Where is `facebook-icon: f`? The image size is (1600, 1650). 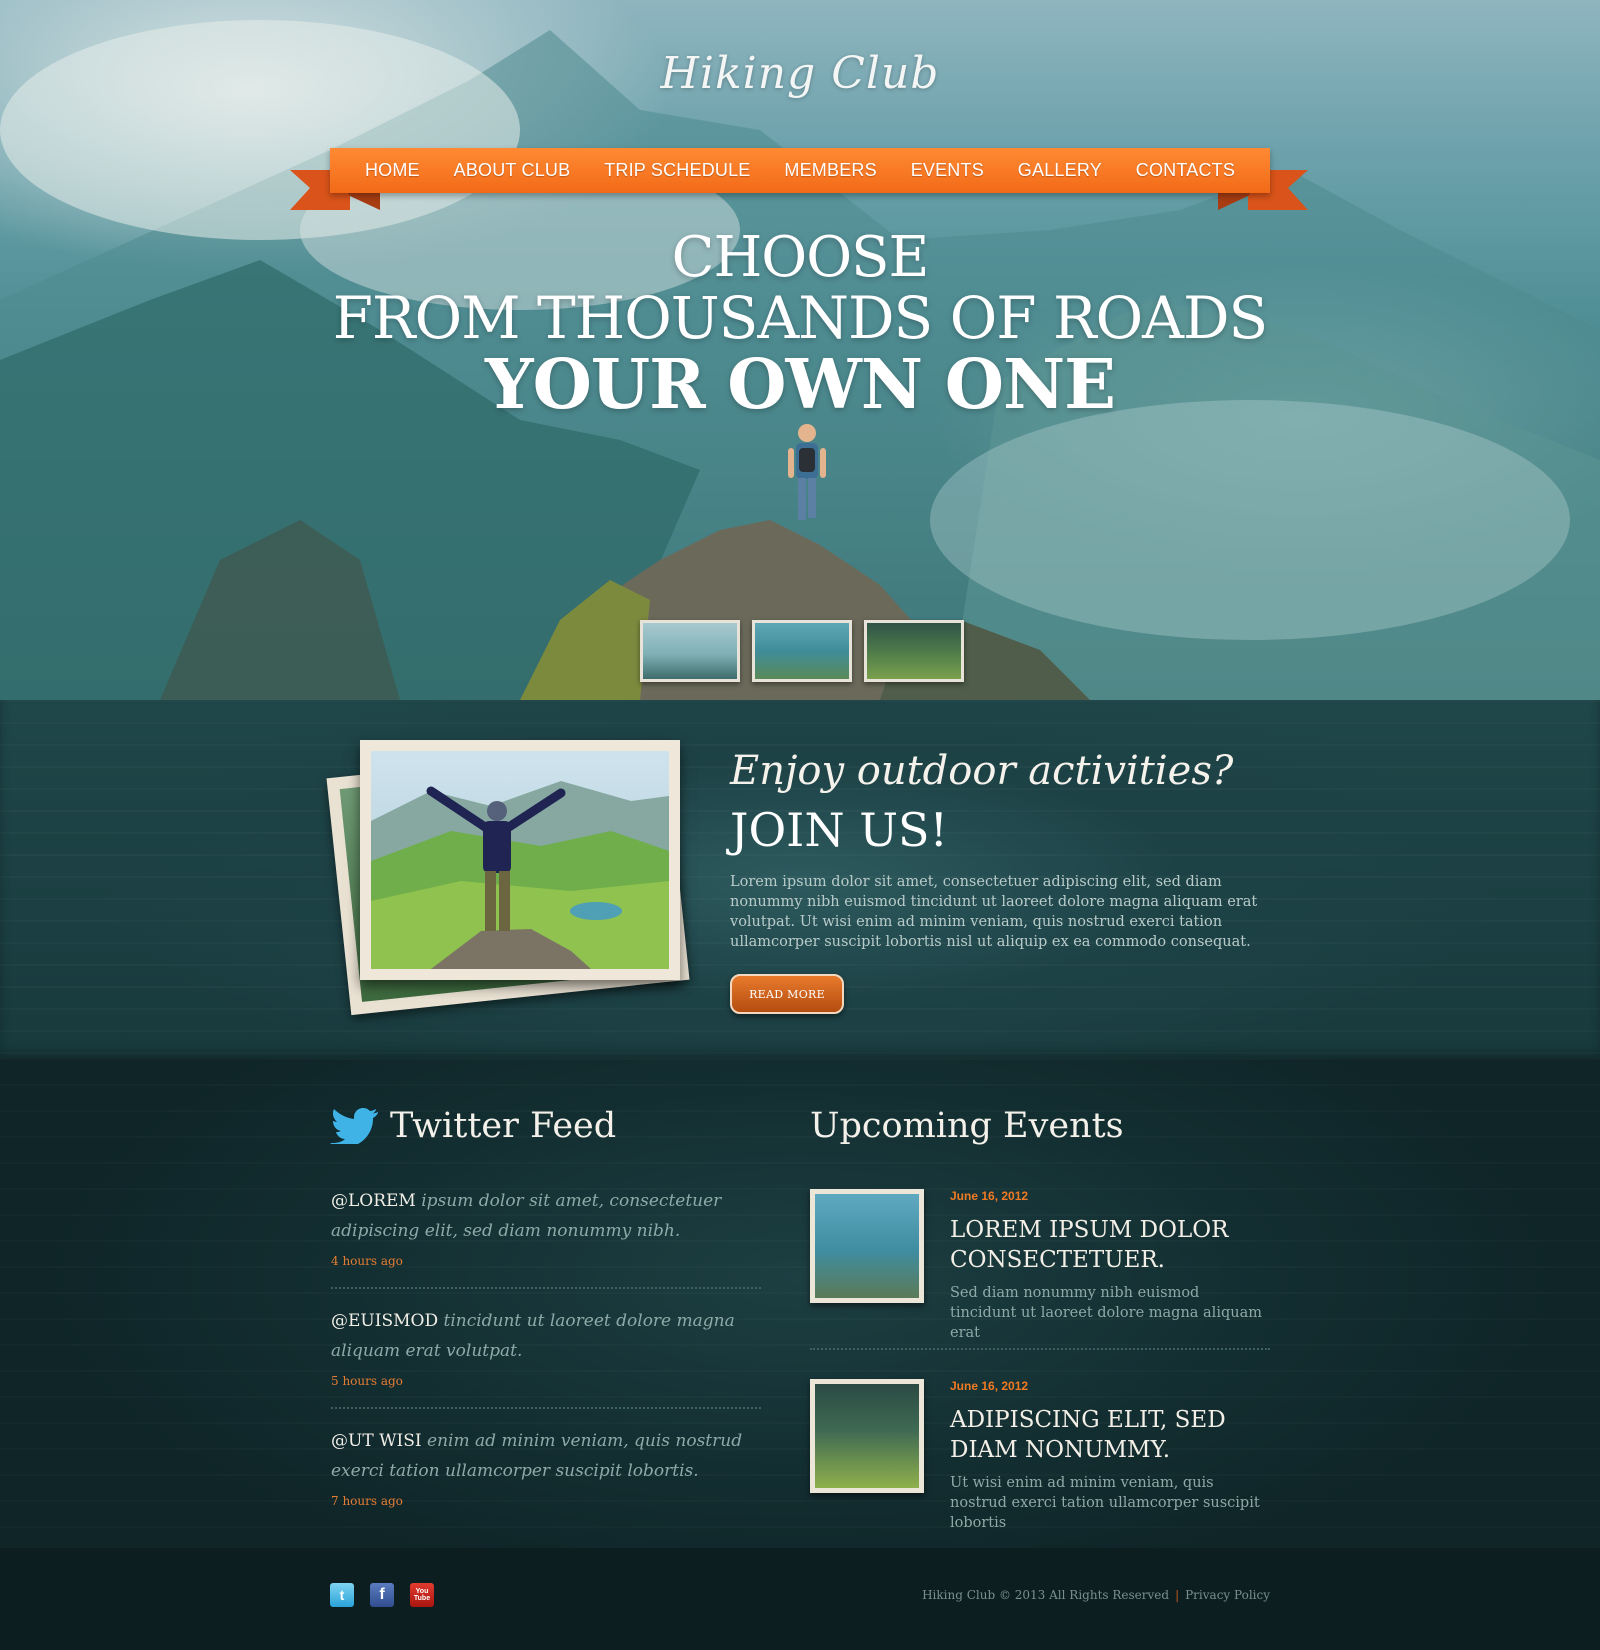 facebook-icon: f is located at coordinates (382, 1595).